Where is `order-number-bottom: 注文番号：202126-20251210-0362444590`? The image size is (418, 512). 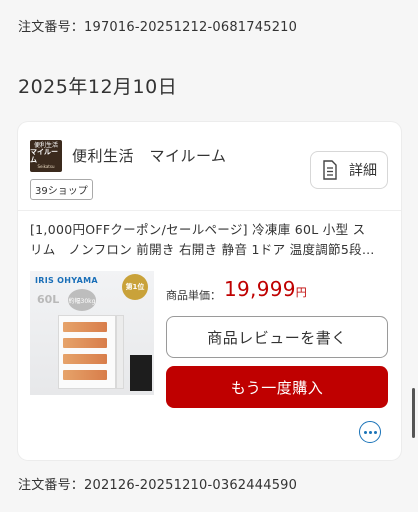 order-number-bottom: 注文番号：202126-20251210-0362444590 is located at coordinates (157, 483).